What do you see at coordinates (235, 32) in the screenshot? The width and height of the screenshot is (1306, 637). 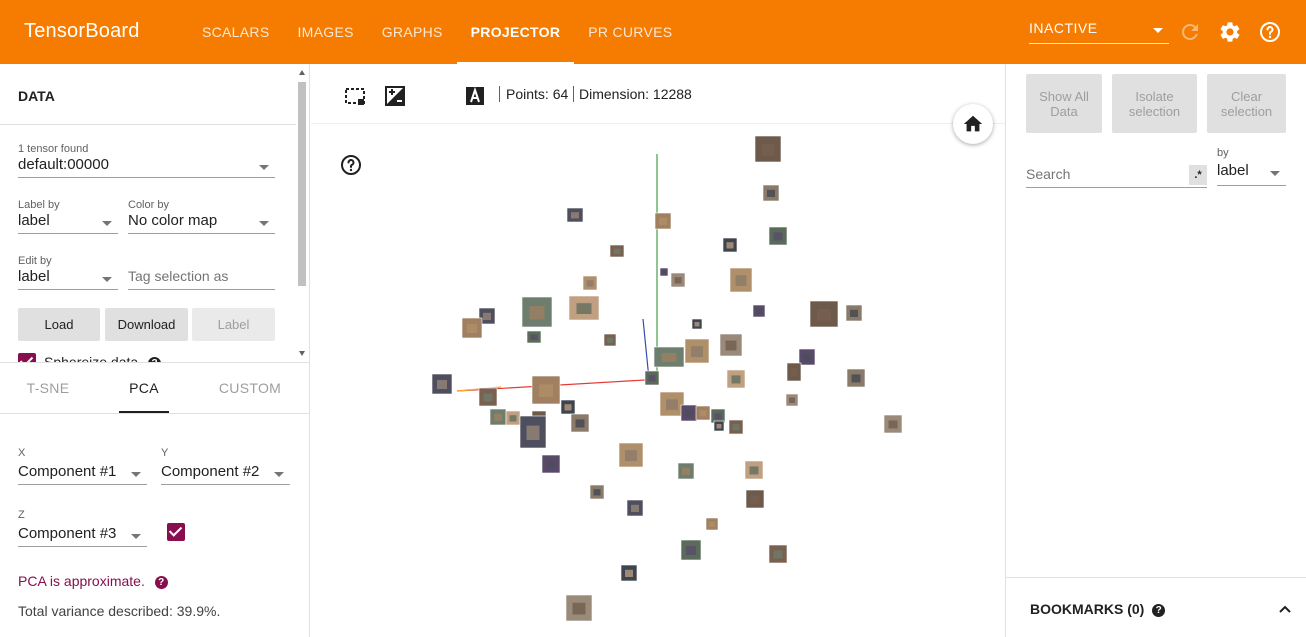 I see `tab-scalars: SCALARS` at bounding box center [235, 32].